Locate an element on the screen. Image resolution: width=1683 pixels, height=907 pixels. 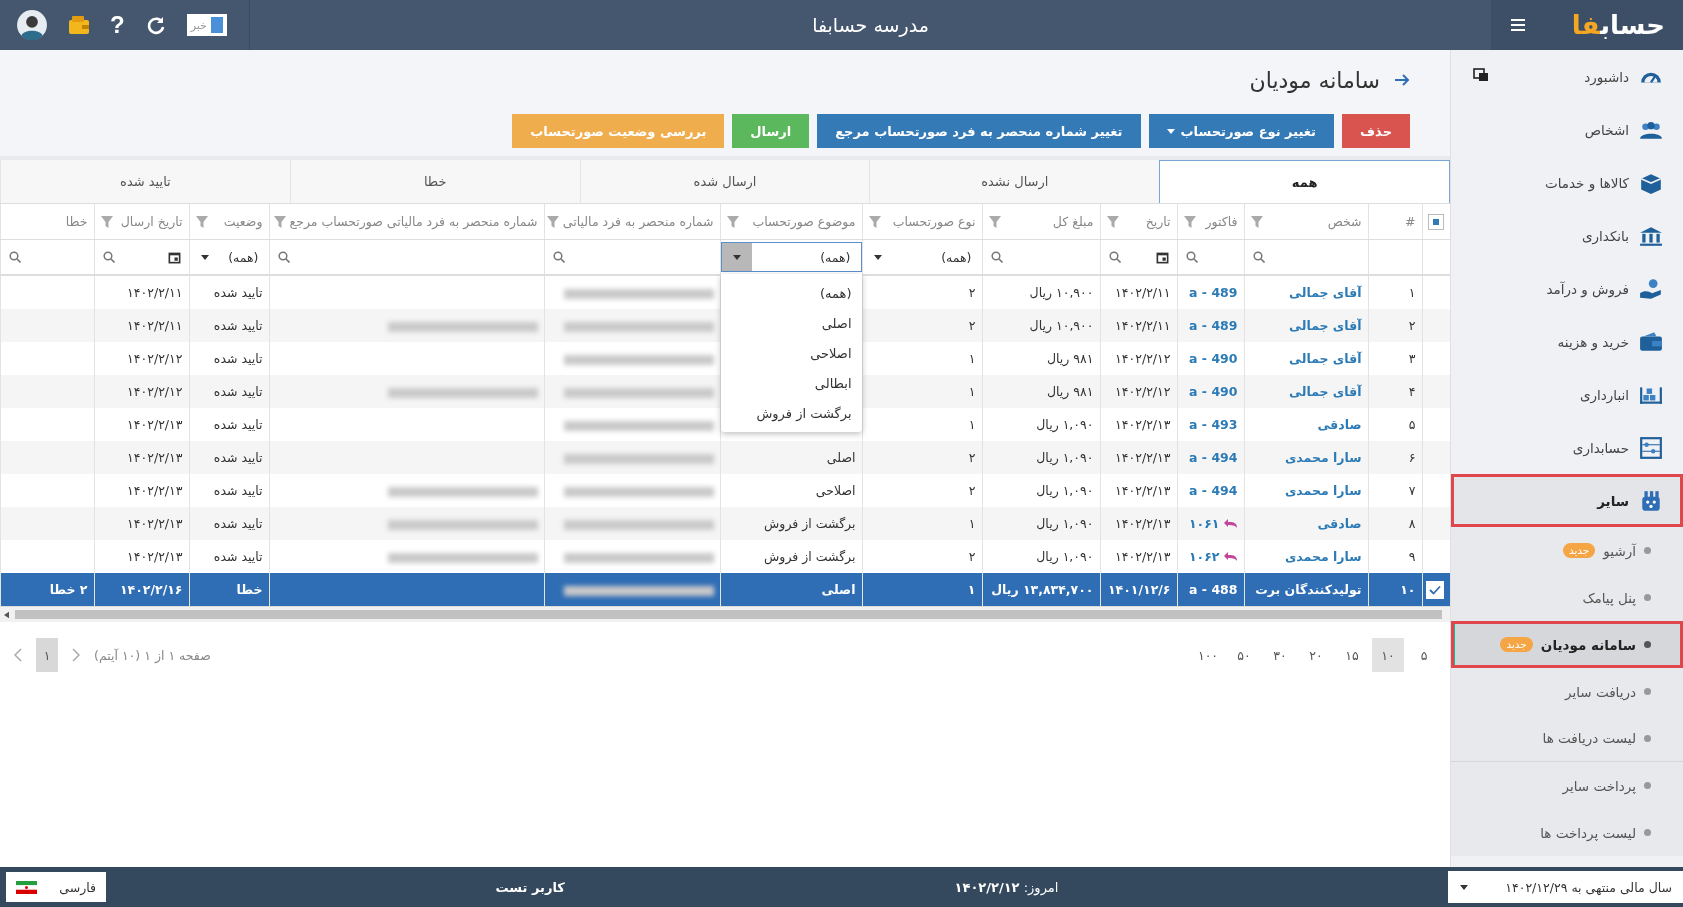
dropdown-option: برگشت از فروش is located at coordinates (791, 413).